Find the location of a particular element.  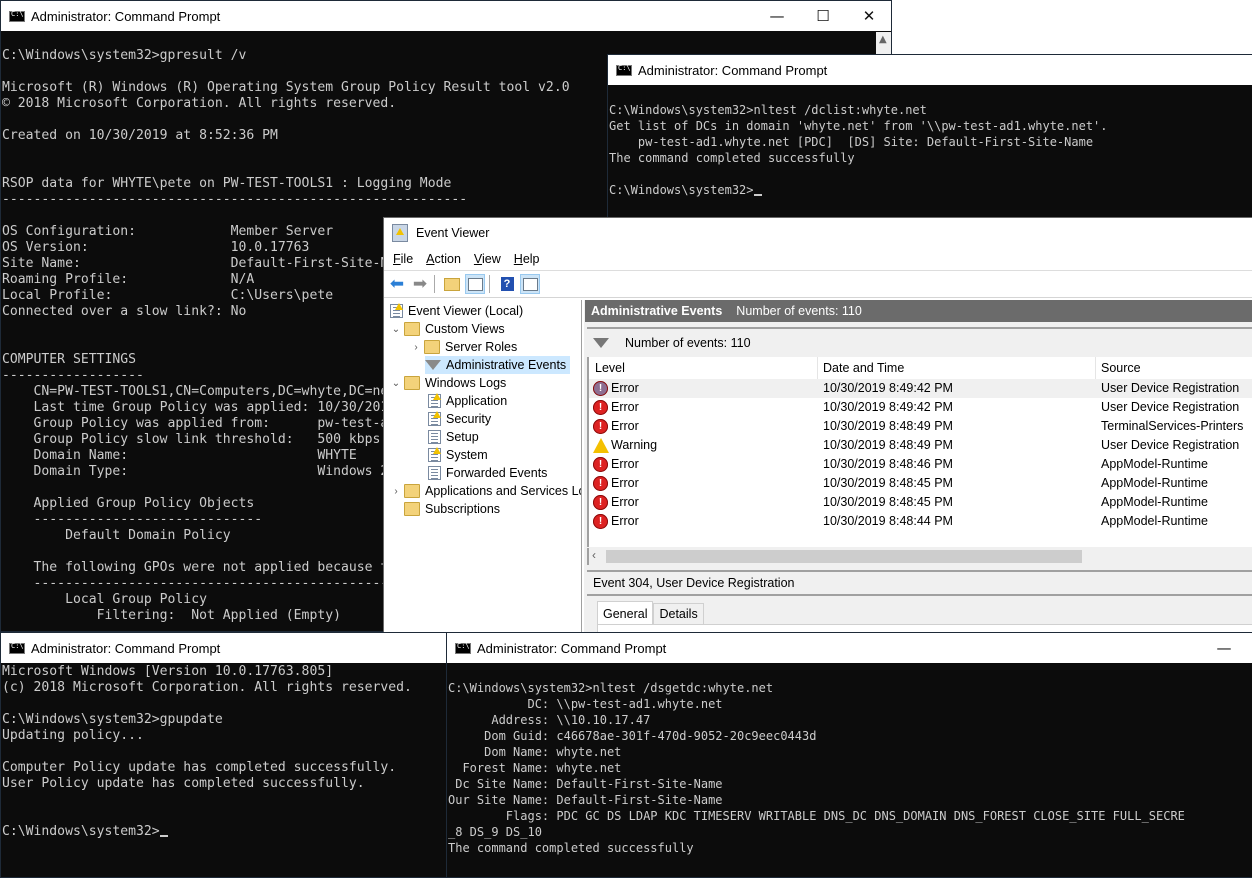

tree-item-application: Application is located at coordinates (467, 401).